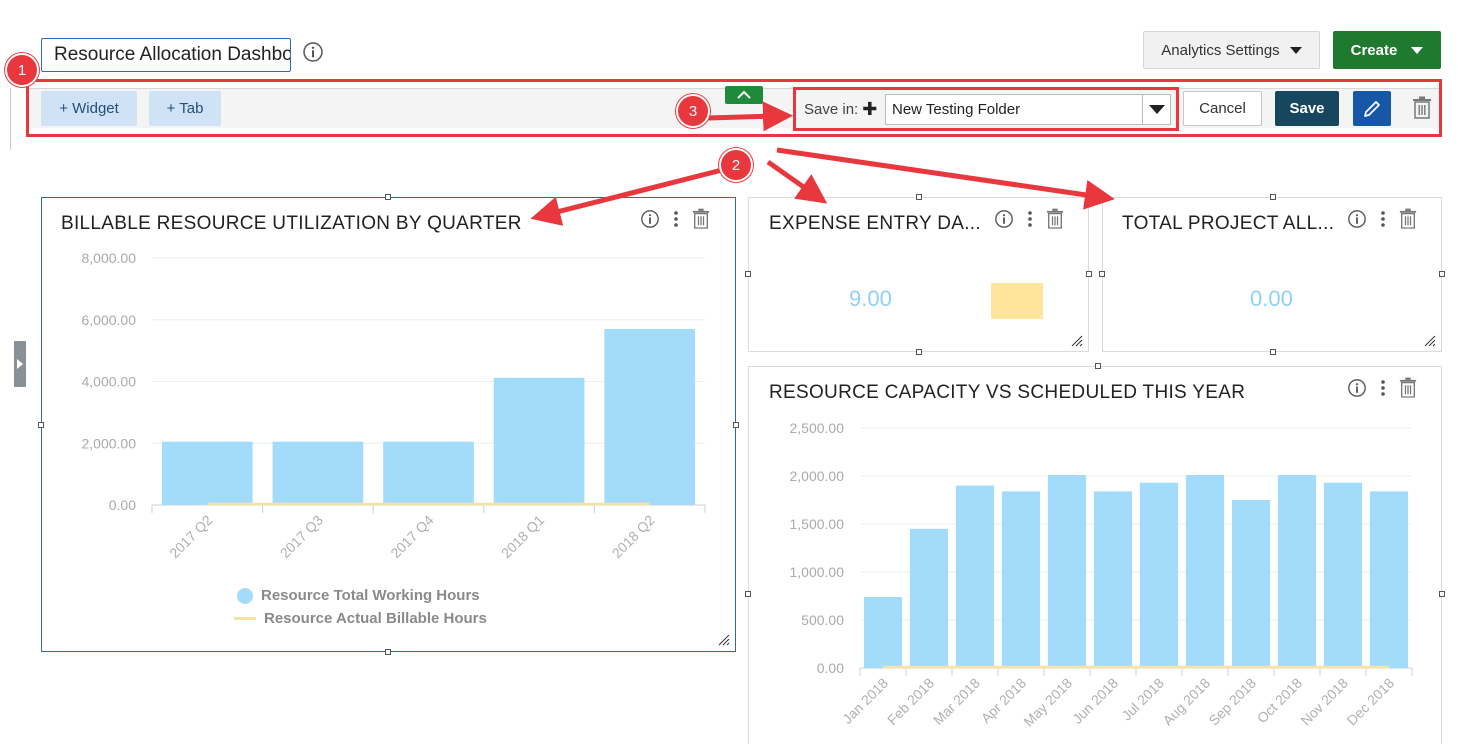 The width and height of the screenshot is (1458, 744). Describe the element at coordinates (693, 111) in the screenshot. I see `callout-badge: 3` at that location.